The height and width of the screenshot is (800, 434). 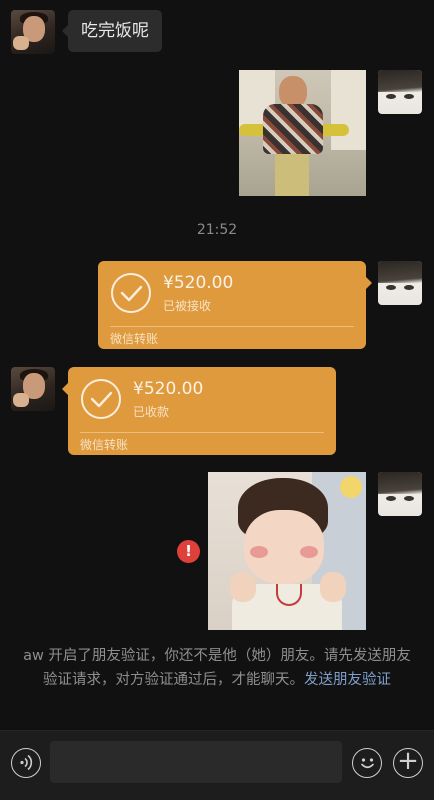 What do you see at coordinates (351, 487) in the screenshot?
I see `sticker-icon` at bounding box center [351, 487].